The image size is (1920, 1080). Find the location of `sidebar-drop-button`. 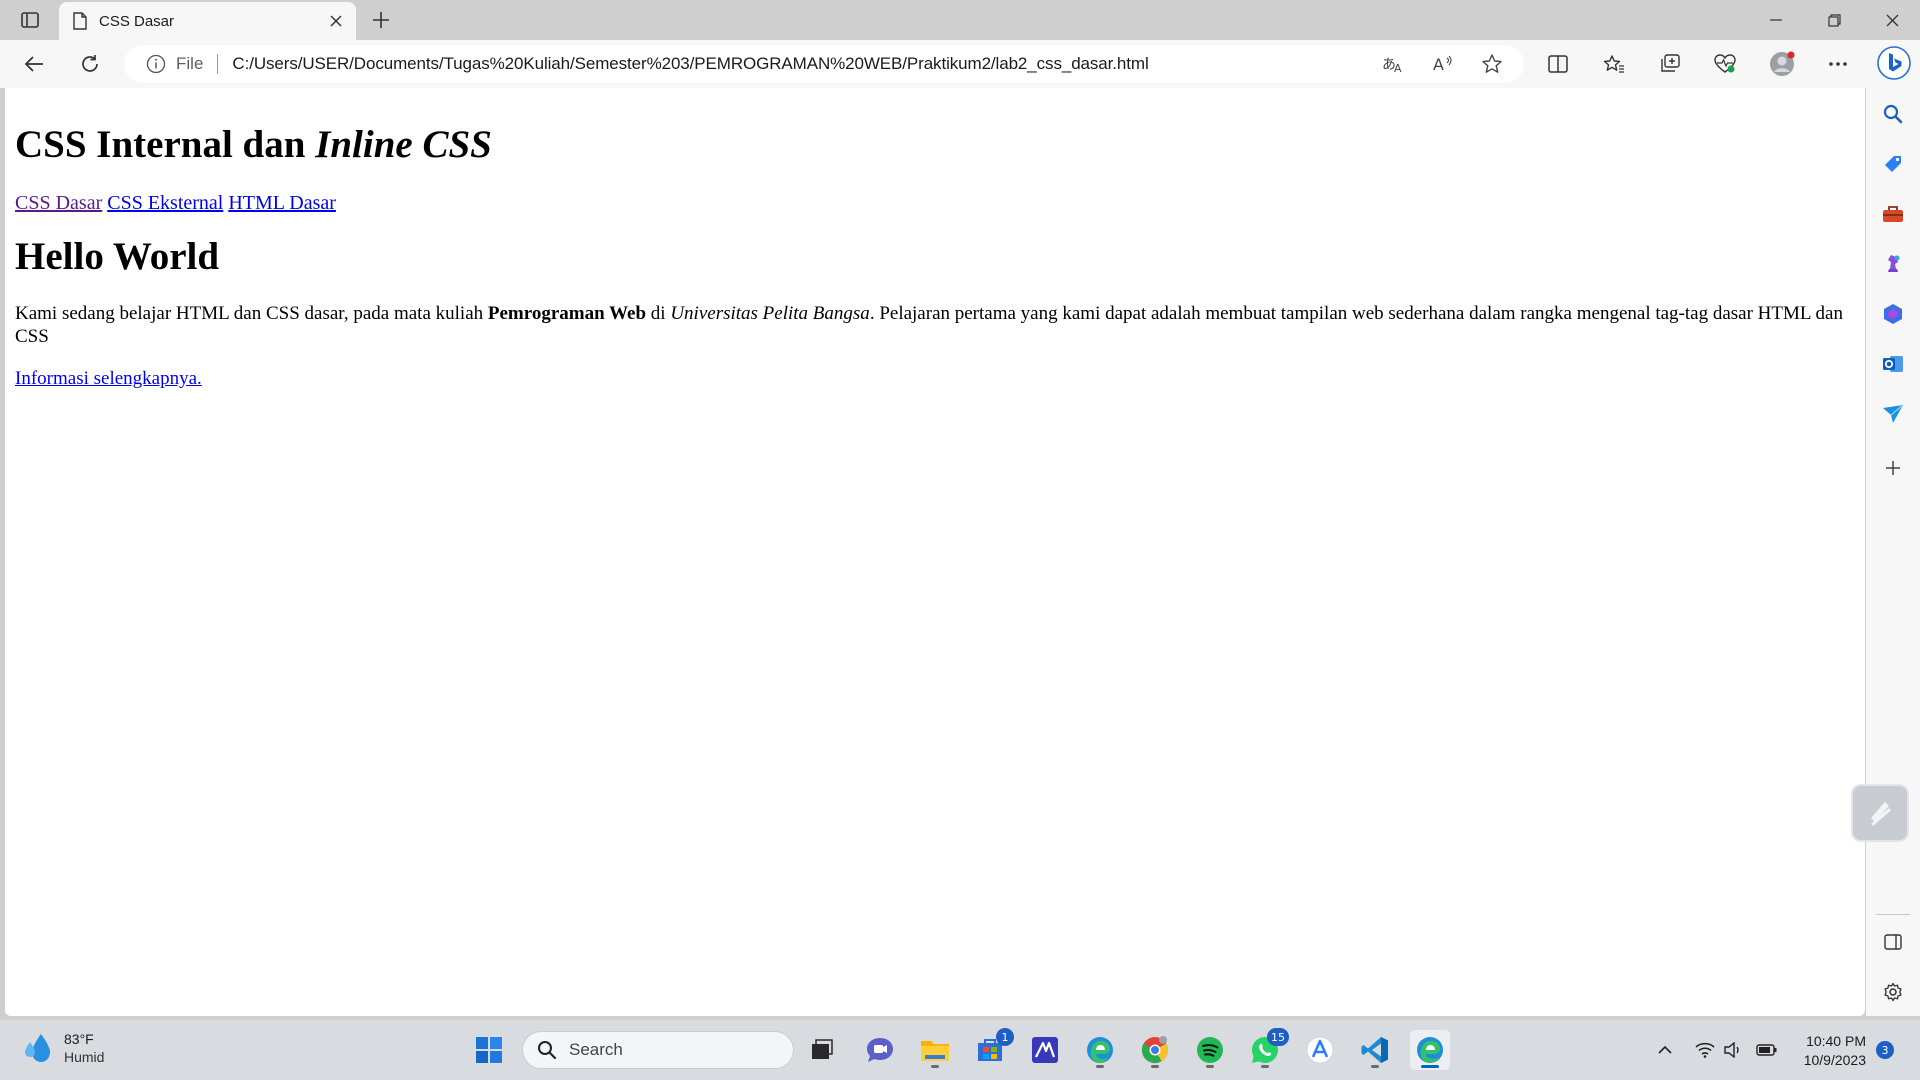

sidebar-drop-button is located at coordinates (1893, 414).